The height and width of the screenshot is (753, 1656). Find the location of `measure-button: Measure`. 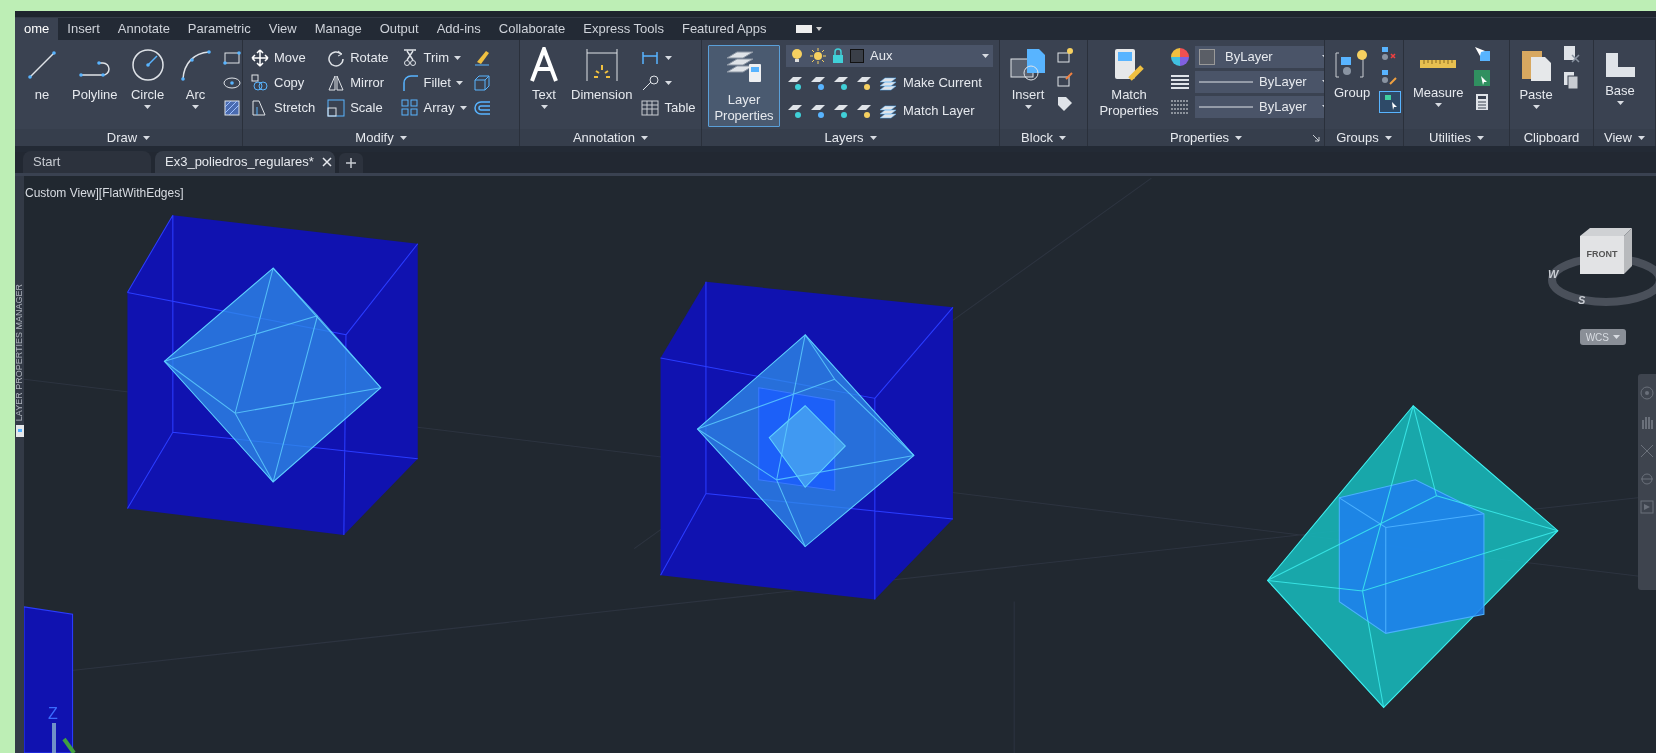

measure-button: Measure is located at coordinates (1438, 78).